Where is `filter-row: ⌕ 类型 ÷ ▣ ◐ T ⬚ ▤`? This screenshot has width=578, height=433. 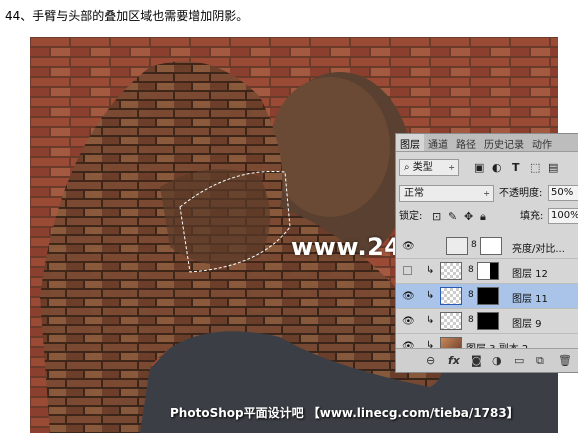 filter-row: ⌕ 类型 ÷ ▣ ◐ T ⬚ ▤ is located at coordinates (487, 167).